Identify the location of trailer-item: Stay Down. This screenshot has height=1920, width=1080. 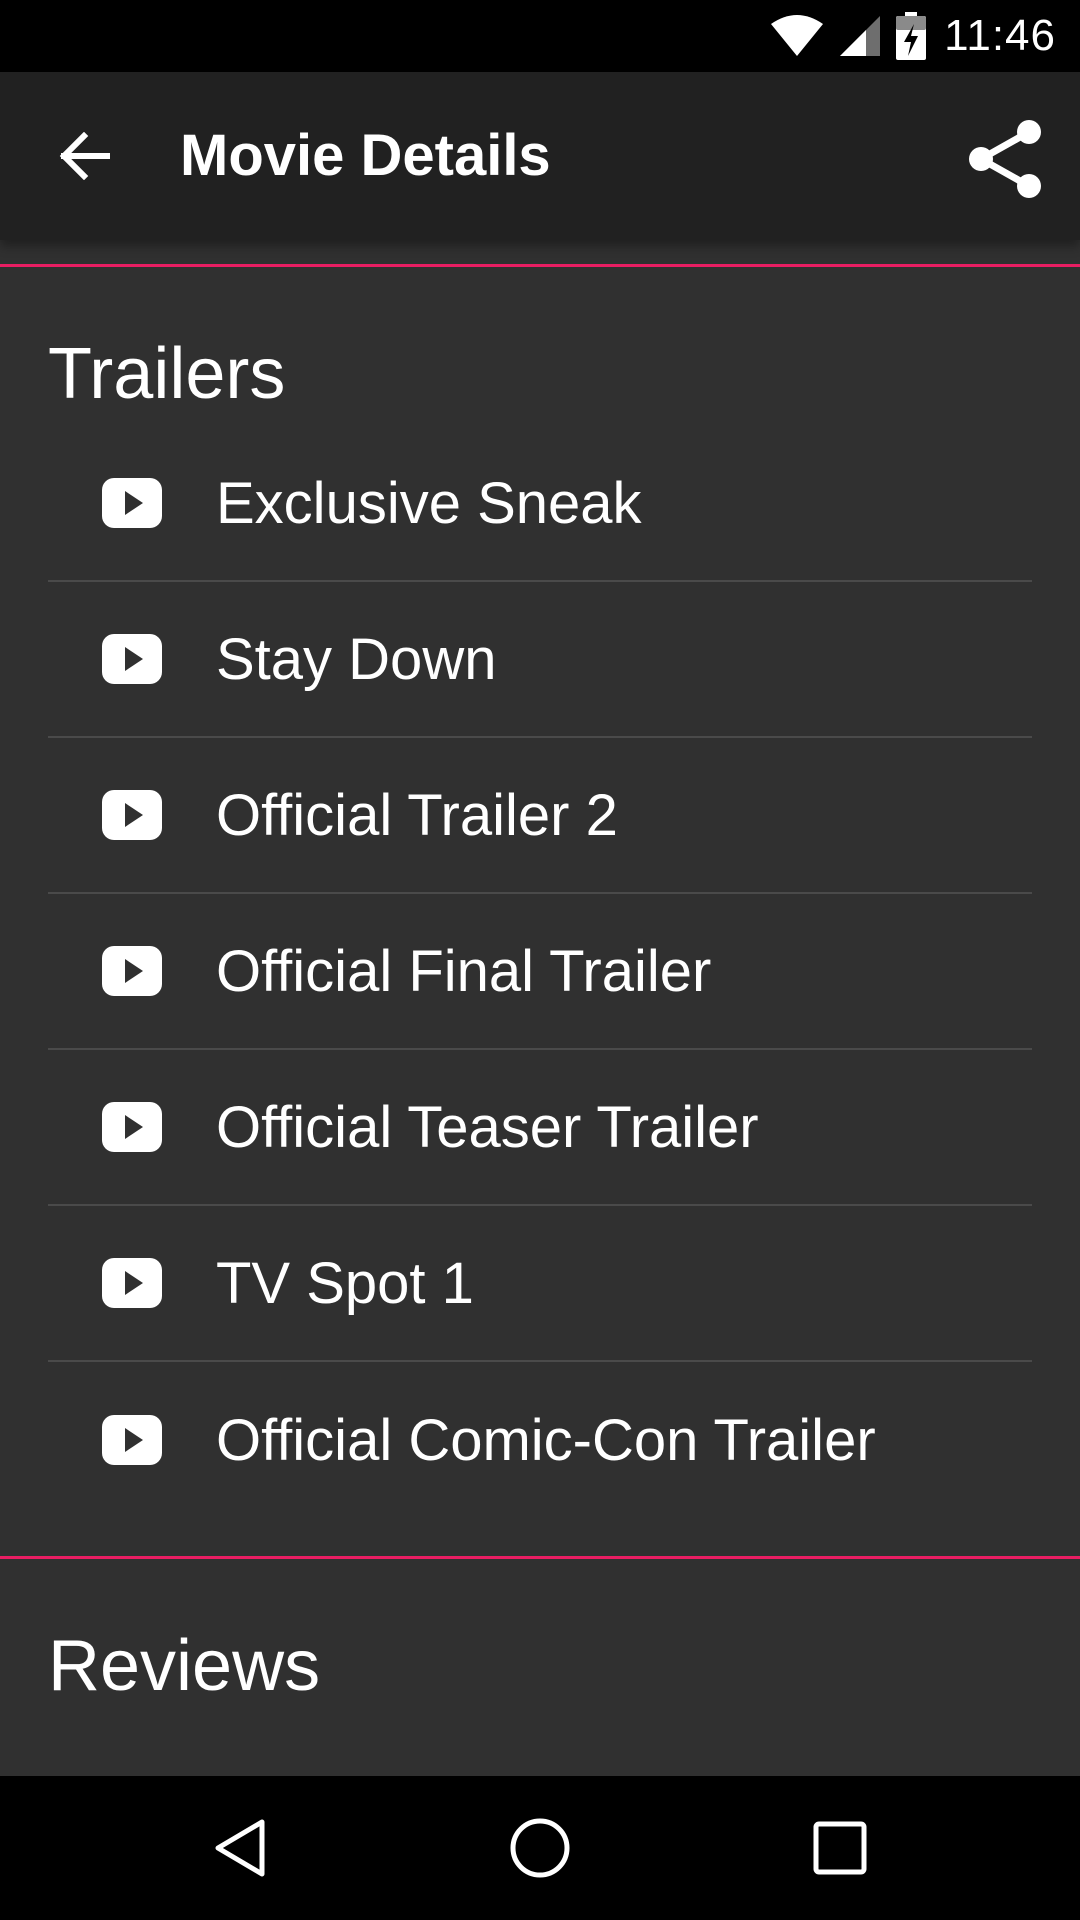
(540, 660).